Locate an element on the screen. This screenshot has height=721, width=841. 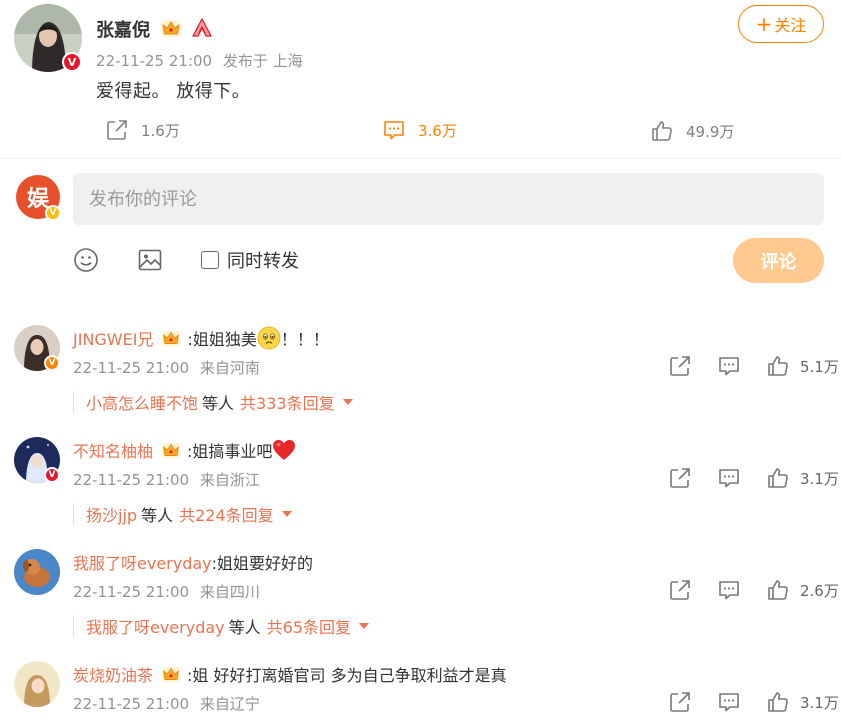
like-button: 49.9万 is located at coordinates (692, 131).